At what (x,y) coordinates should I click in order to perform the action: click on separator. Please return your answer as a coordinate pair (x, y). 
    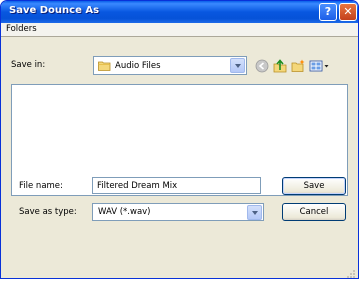
    Looking at the image, I should click on (179, 36).